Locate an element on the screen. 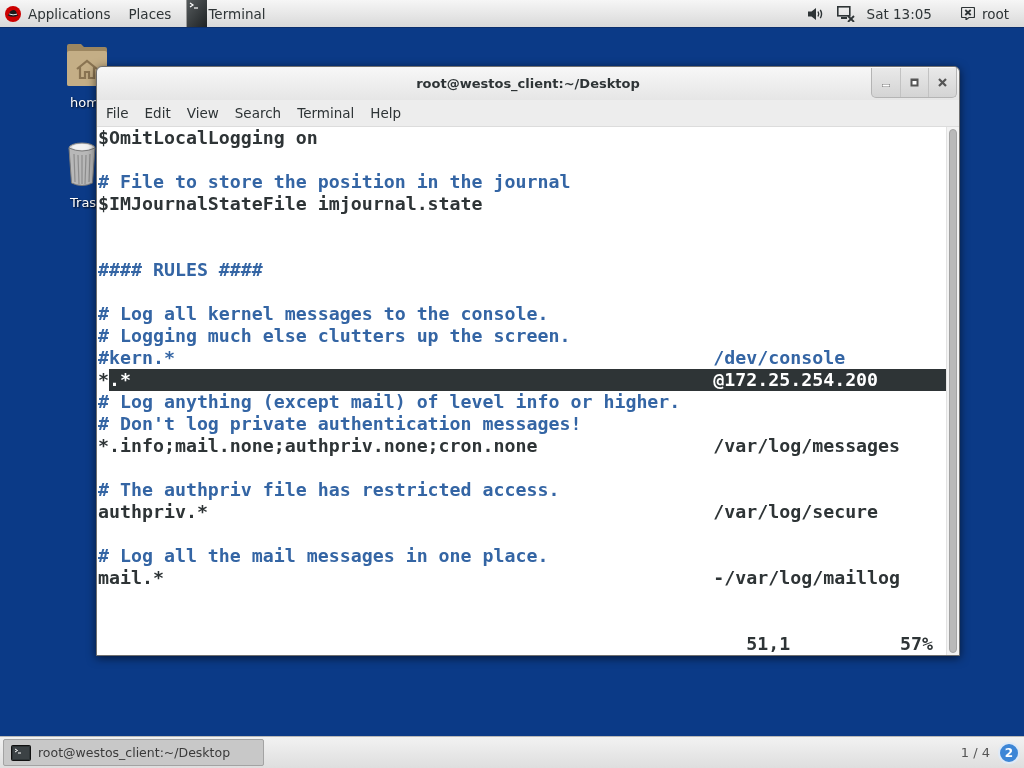  window-title: root@westos_client:~/Desktop is located at coordinates (528, 83).